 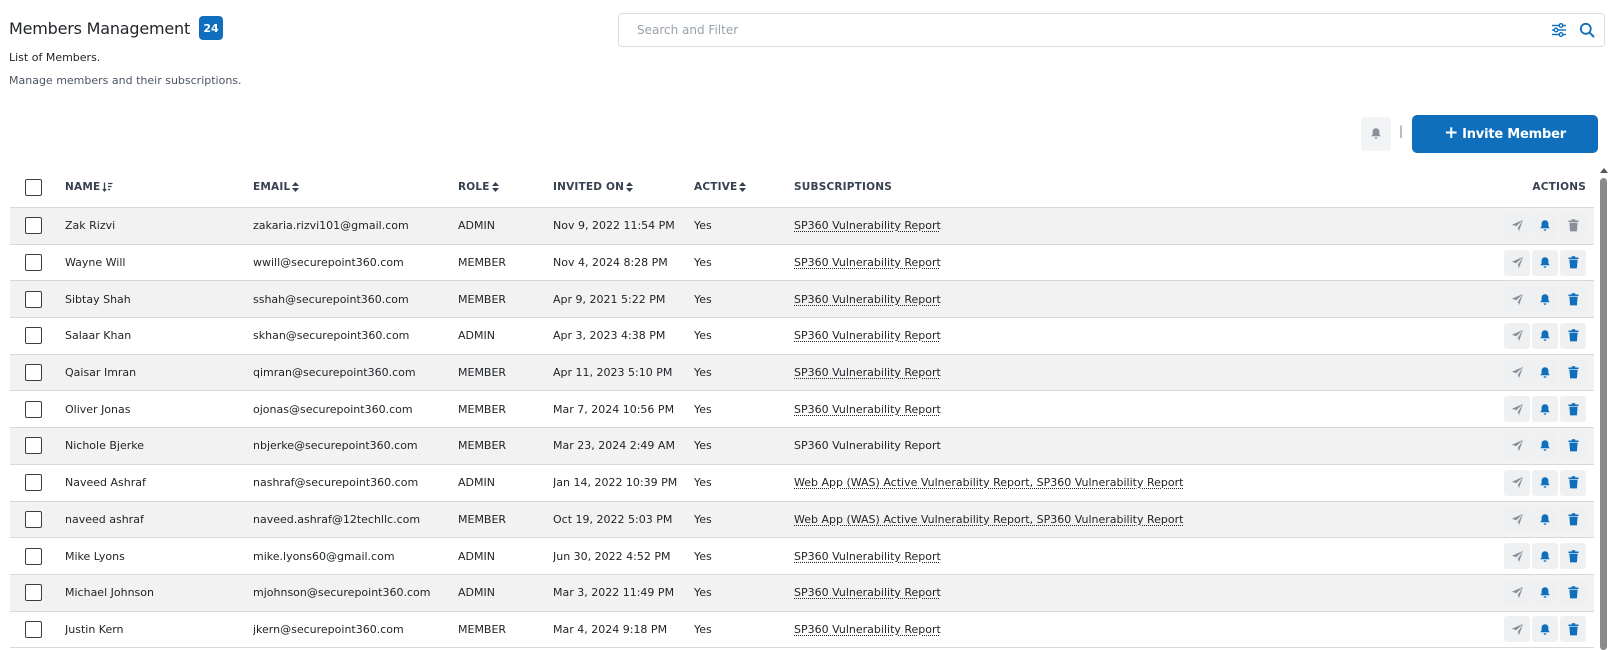 What do you see at coordinates (623, 187) in the screenshot?
I see `column-header-invited-on: INVITED ON` at bounding box center [623, 187].